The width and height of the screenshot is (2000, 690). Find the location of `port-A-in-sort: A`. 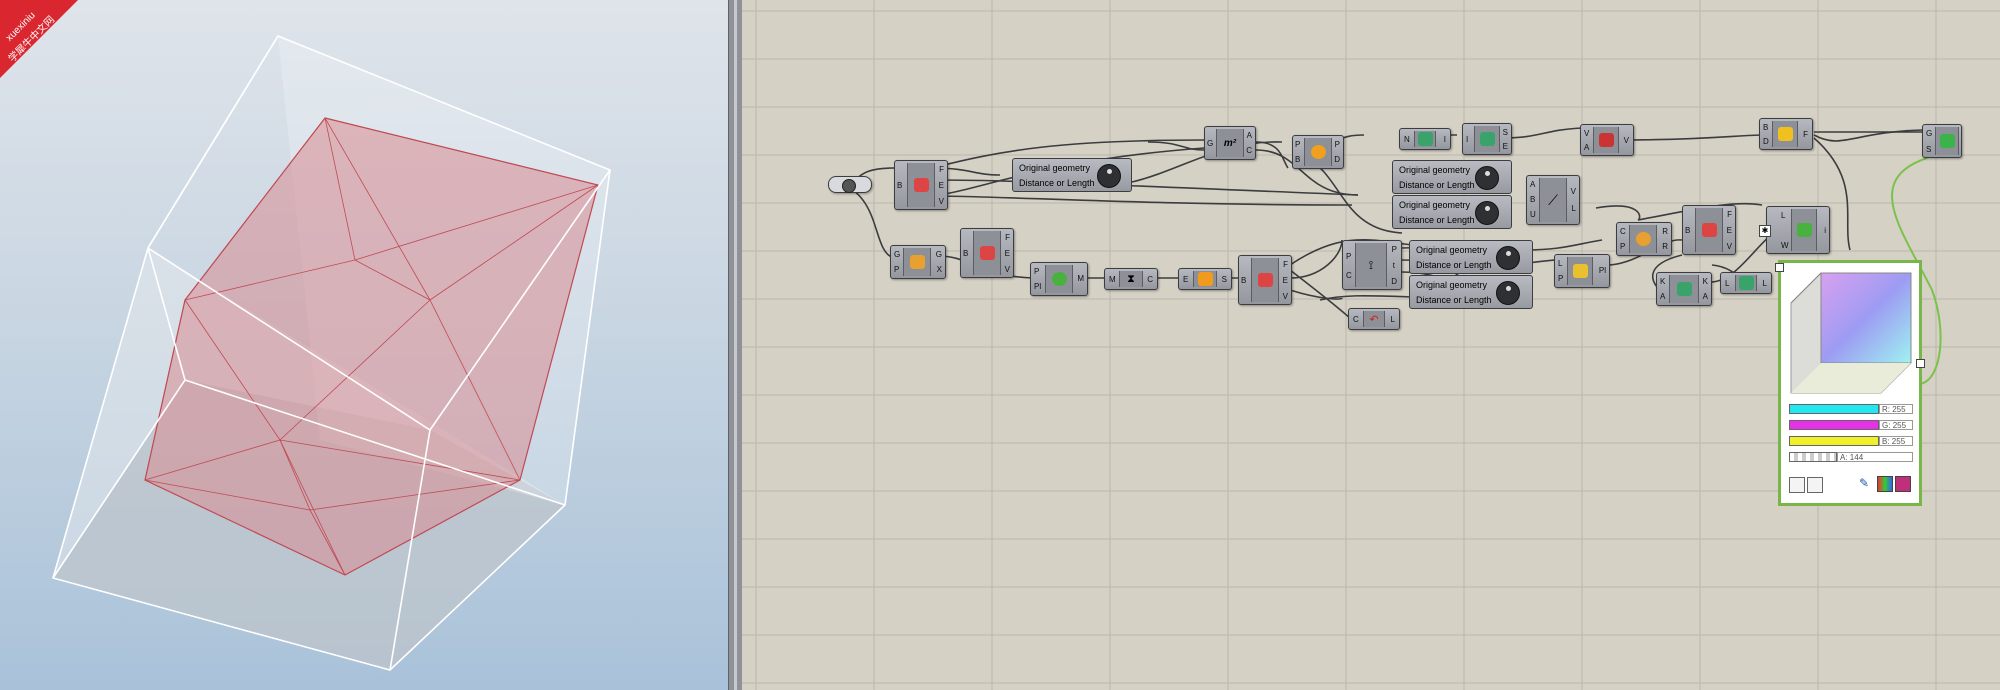

port-A-in-sort: A is located at coordinates (1662, 296).